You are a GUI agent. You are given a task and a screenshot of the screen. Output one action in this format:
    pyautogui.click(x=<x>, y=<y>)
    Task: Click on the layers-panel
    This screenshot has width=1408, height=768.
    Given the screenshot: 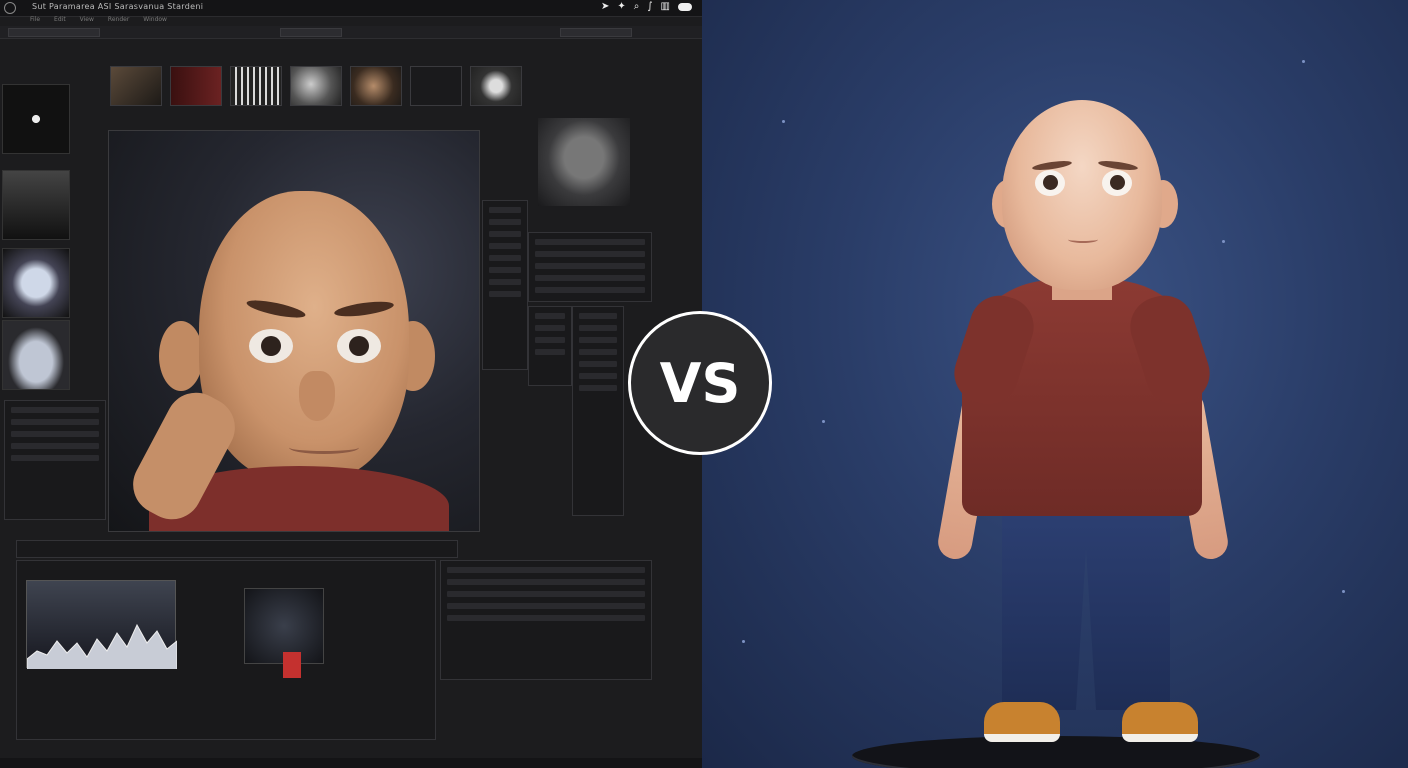 What is the action you would take?
    pyautogui.click(x=55, y=460)
    